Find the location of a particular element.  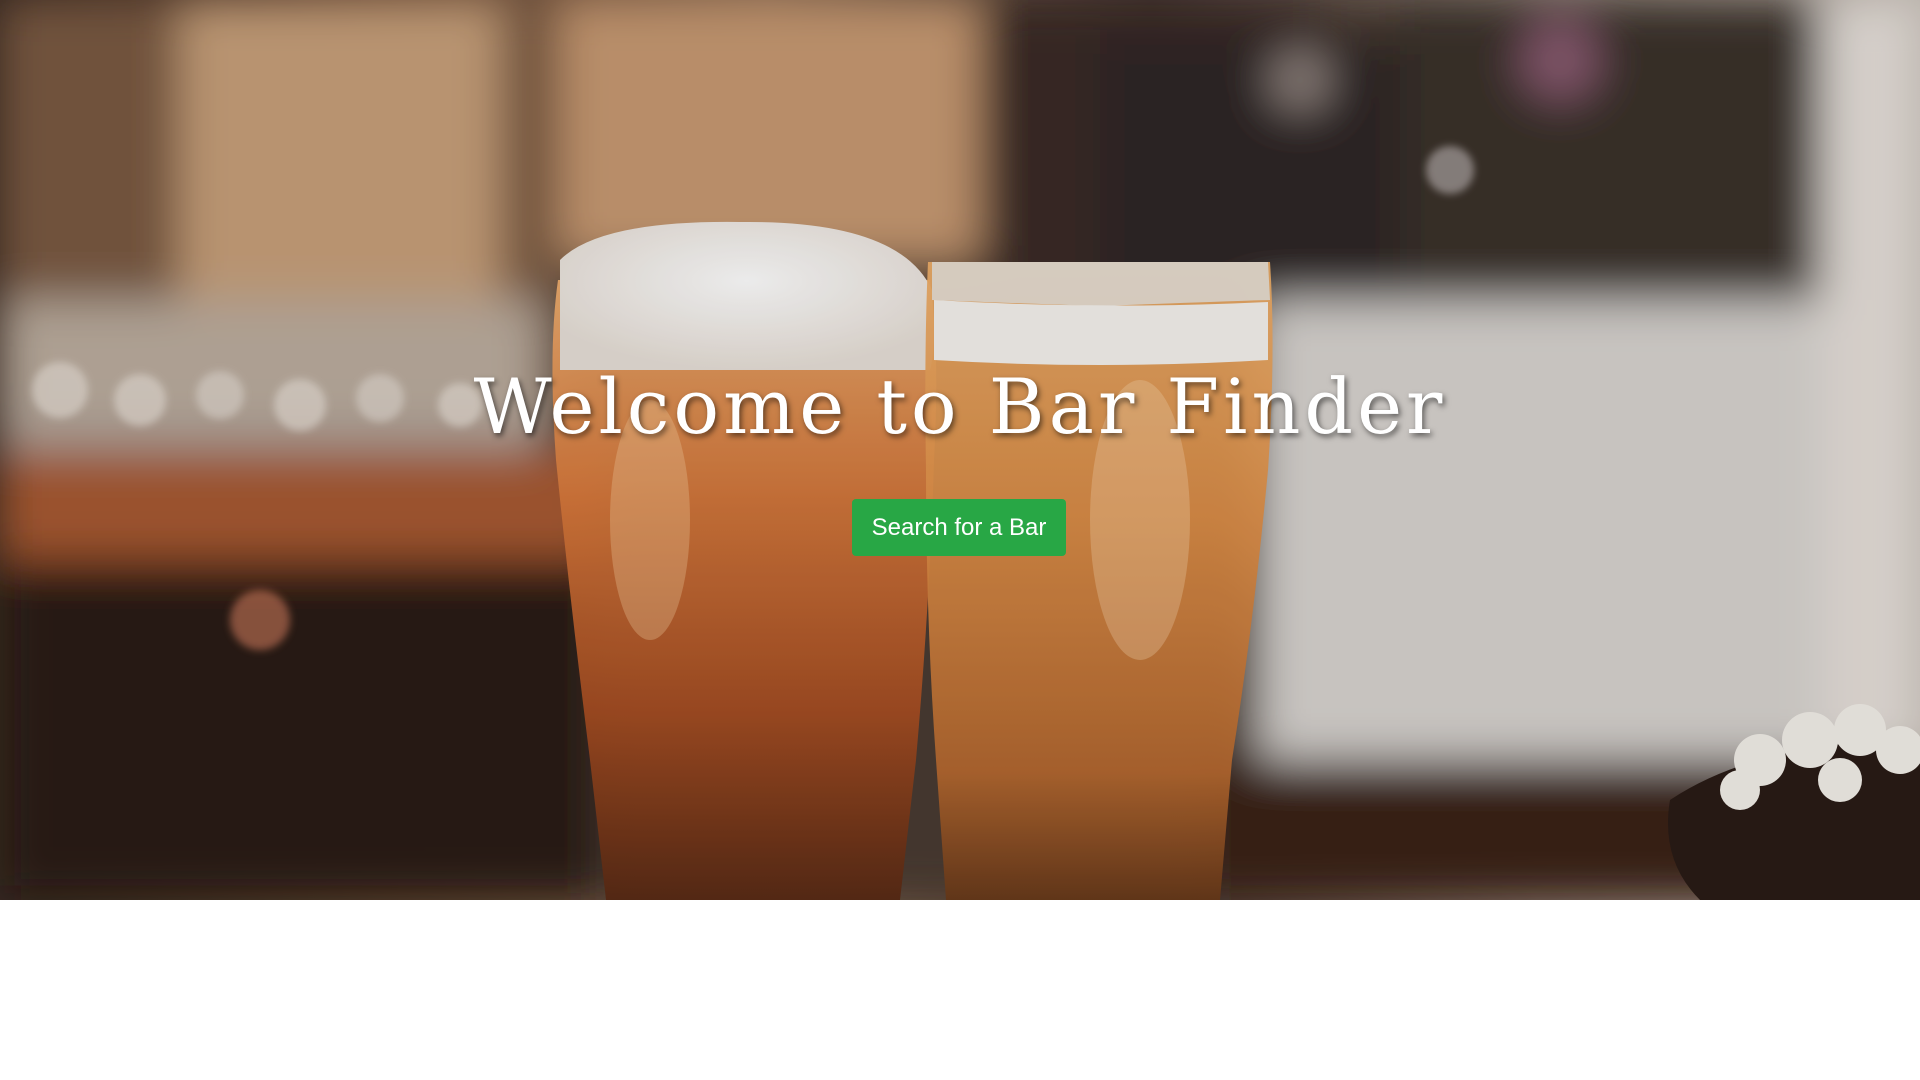

search-for-a-bar-button: Search for a Bar is located at coordinates (959, 527).